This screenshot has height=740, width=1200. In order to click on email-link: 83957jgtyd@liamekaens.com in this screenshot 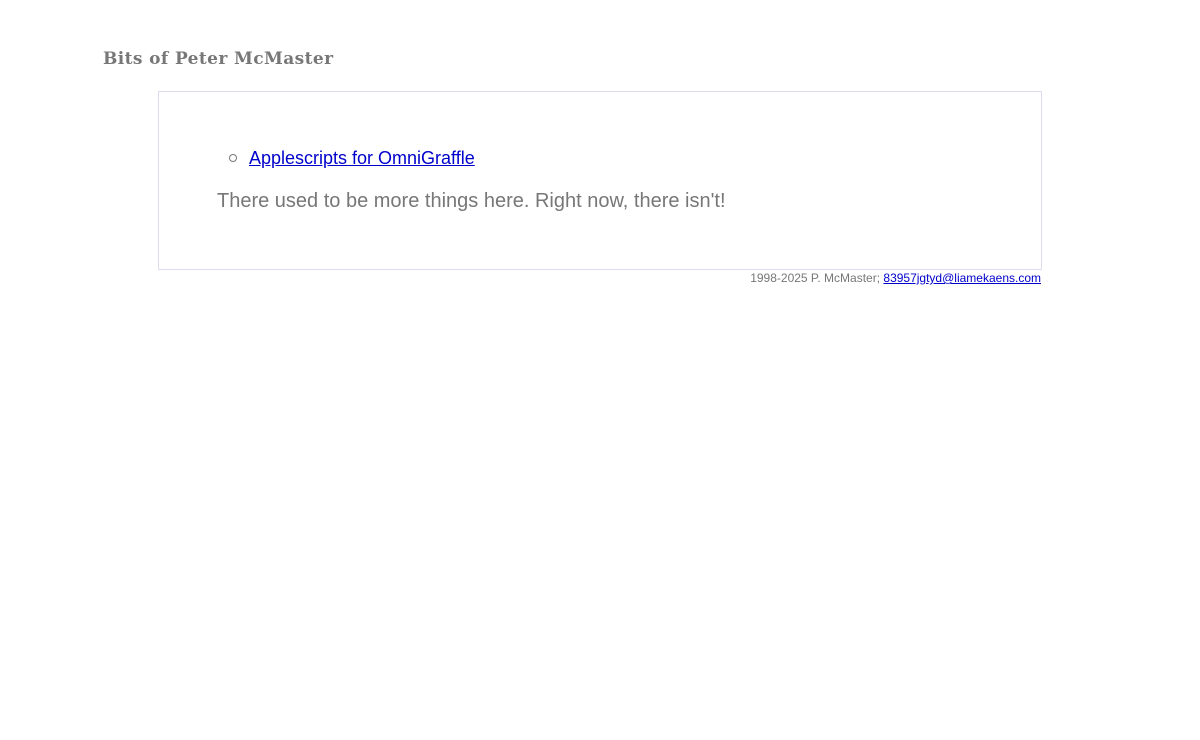, I will do `click(962, 278)`.